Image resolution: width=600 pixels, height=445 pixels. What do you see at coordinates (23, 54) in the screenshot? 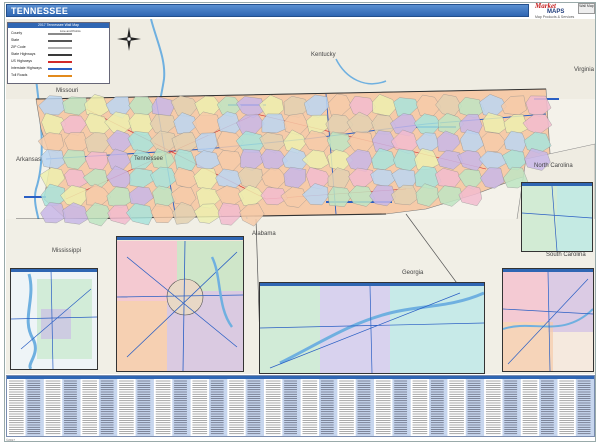
I see `legend-label: State Highways` at bounding box center [23, 54].